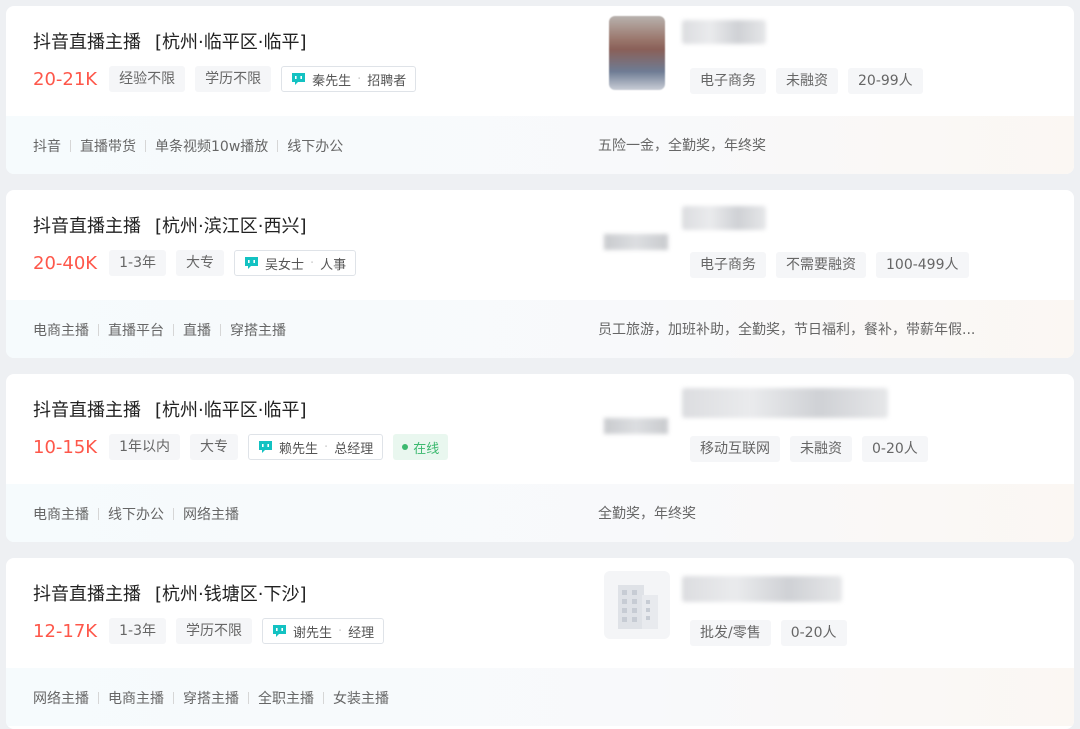  I want to click on job-title: 抖音直播主播 [杭州·钱塘区·下沙], so click(170, 593).